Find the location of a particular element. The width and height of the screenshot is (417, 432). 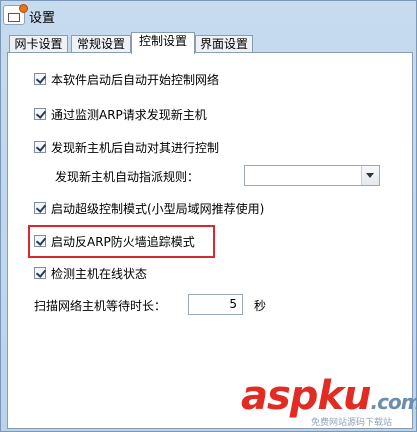

assign-rule-label: 发现新主机自动指派规则： is located at coordinates (127, 177).